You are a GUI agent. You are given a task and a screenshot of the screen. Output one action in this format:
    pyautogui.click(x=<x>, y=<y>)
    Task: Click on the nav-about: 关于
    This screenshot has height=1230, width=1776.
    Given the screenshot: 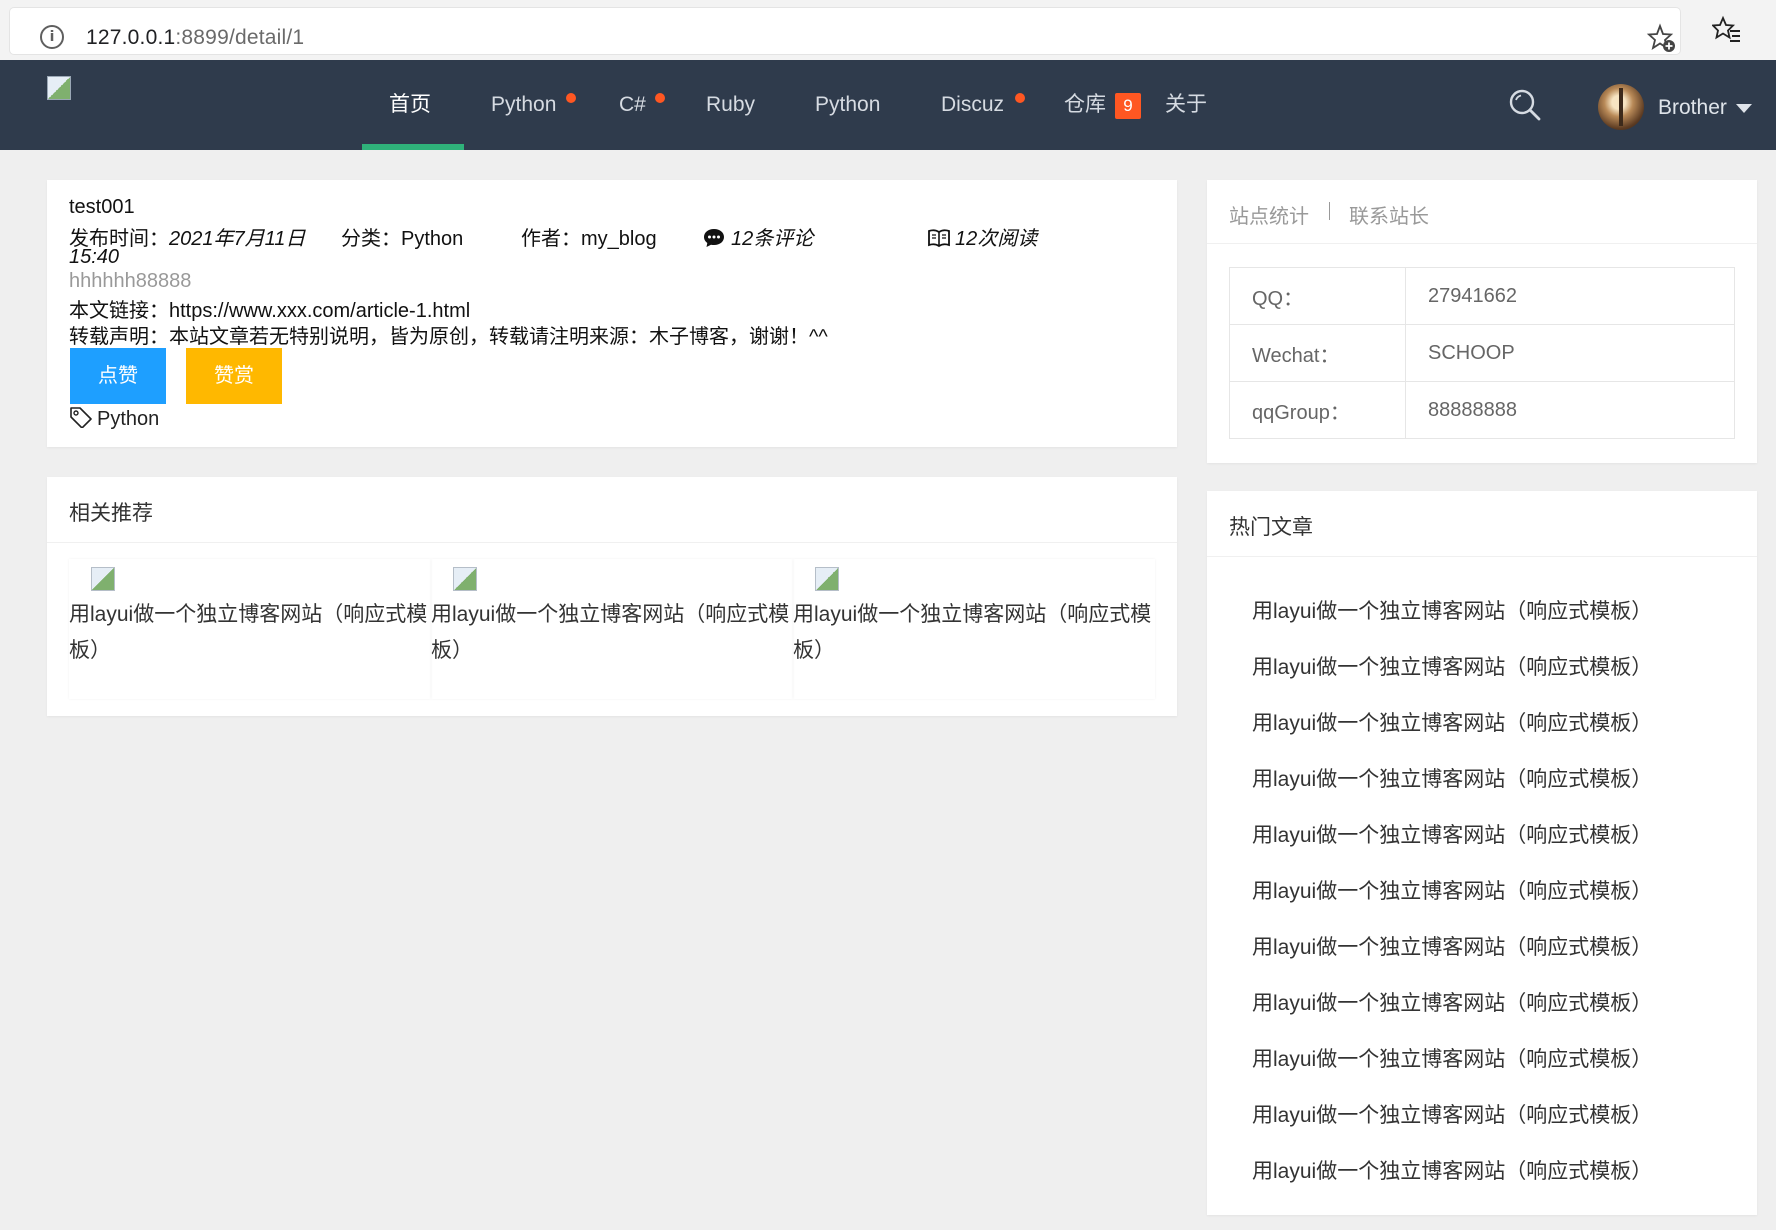 What is the action you would take?
    pyautogui.click(x=1186, y=105)
    